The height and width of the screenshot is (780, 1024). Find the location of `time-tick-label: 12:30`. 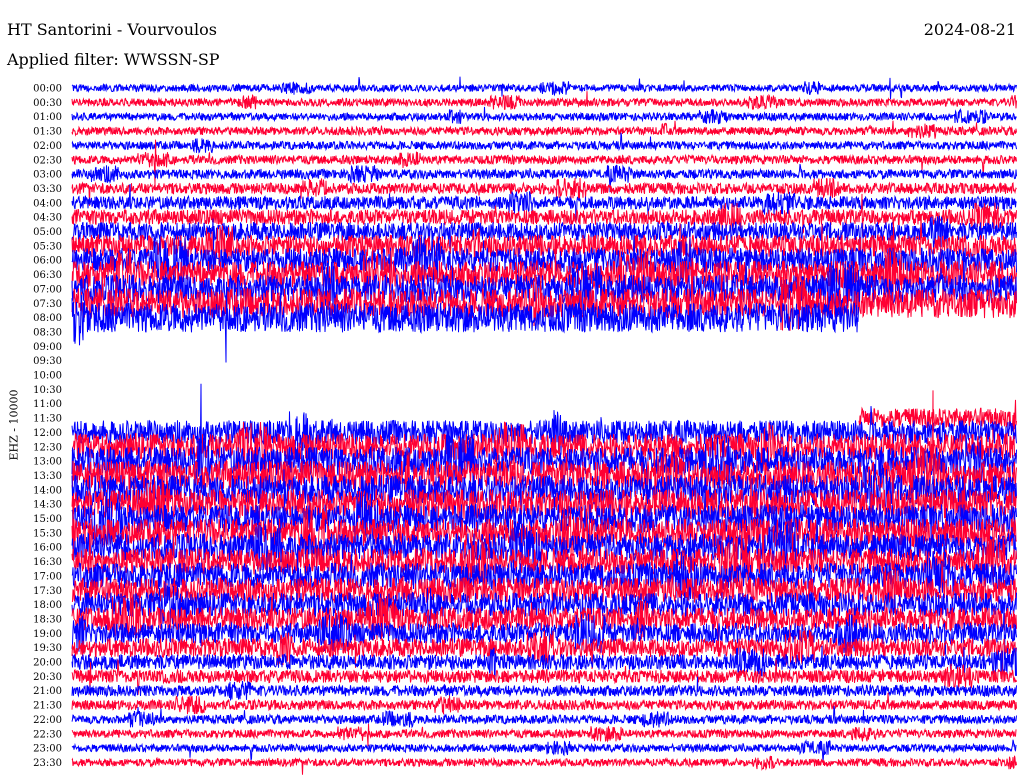

time-tick-label: 12:30 is located at coordinates (47, 447).